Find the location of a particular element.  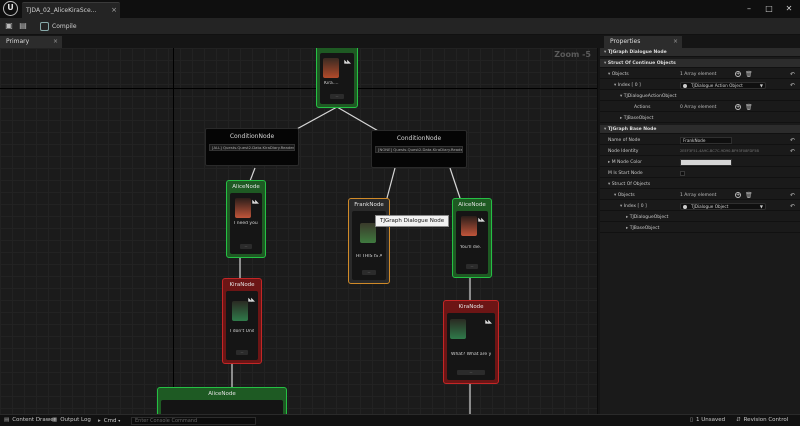

unsaved-button: ▯ 1 Unsaved is located at coordinates (707, 420).